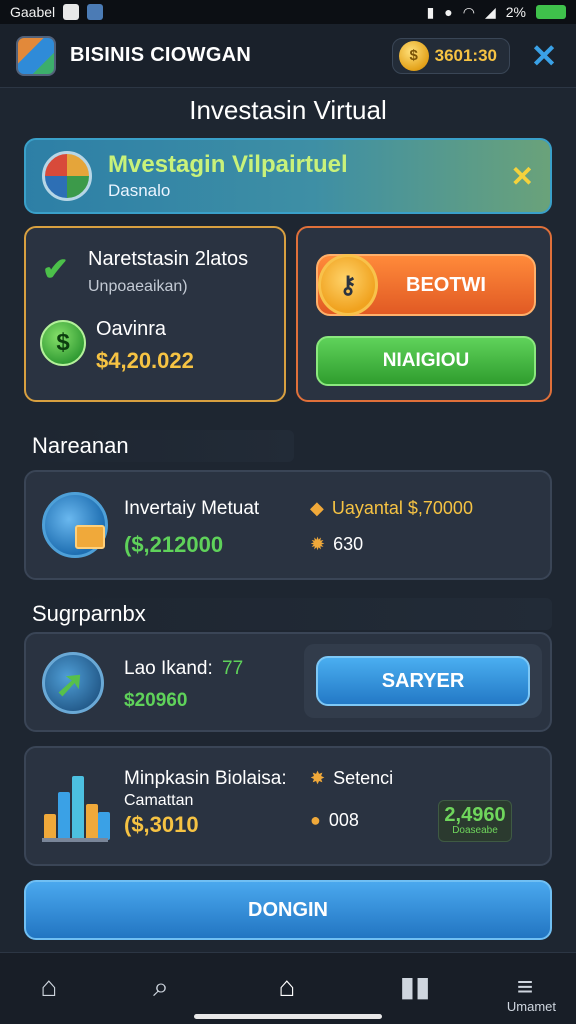  What do you see at coordinates (36, 55) in the screenshot?
I see `app-logo` at bounding box center [36, 55].